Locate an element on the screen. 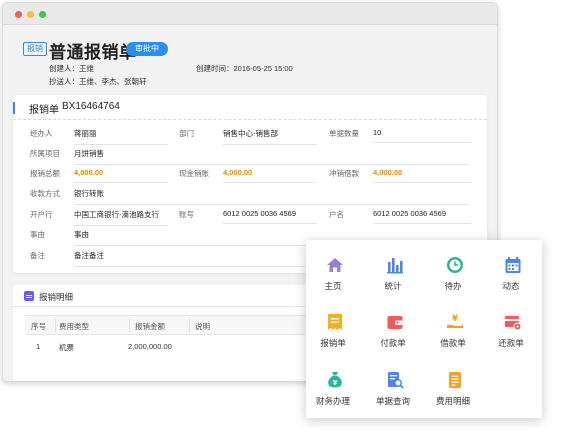 The width and height of the screenshot is (561, 437). accent-bar is located at coordinates (14, 108).